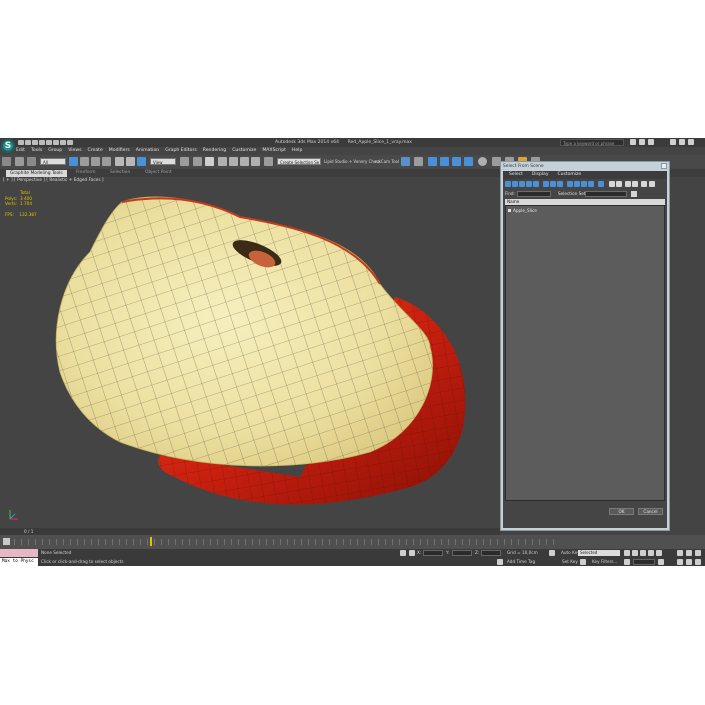 Image resolution: width=705 pixels, height=705 pixels. Describe the element at coordinates (462, 553) in the screenshot. I see `y-coordinate-field` at that location.